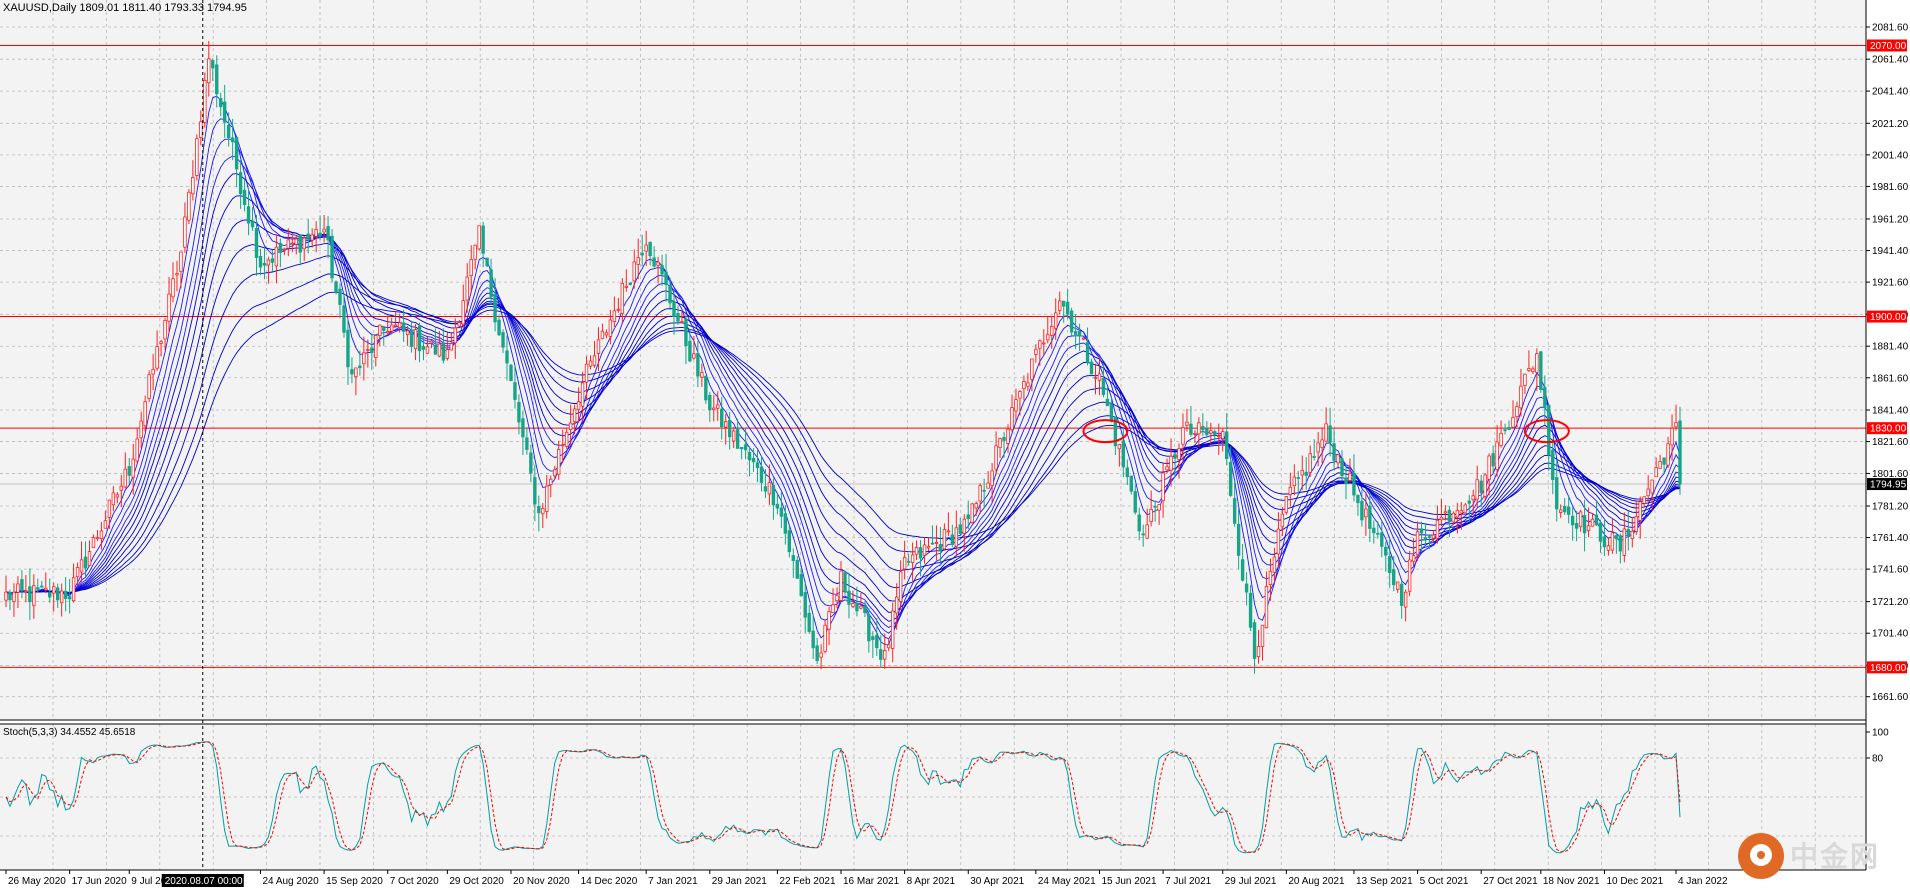  What do you see at coordinates (1890, 27) in the screenshot?
I see `price-tick-label: 2081.60` at bounding box center [1890, 27].